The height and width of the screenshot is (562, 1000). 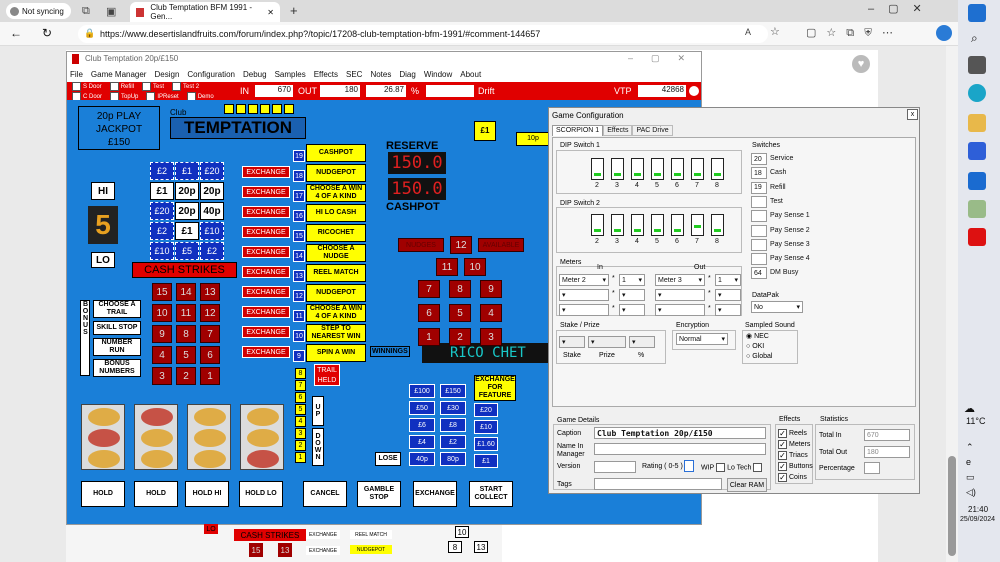 What do you see at coordinates (902, 8) in the screenshot?
I see `window-controls: –▢✕` at bounding box center [902, 8].